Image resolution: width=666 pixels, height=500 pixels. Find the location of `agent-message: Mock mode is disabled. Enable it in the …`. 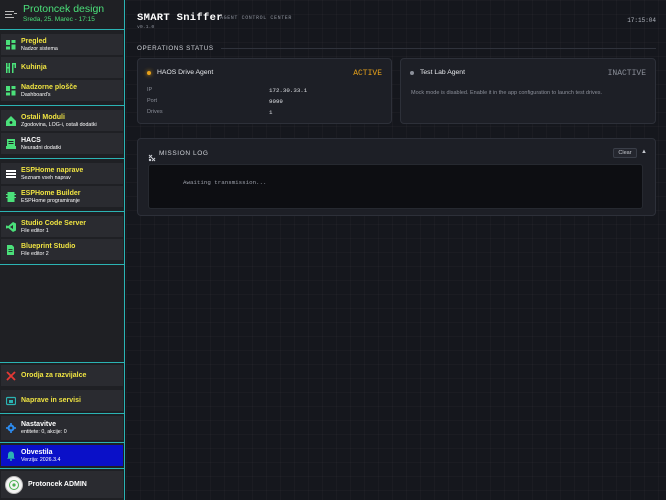

agent-message: Mock mode is disabled. Enable it in the … is located at coordinates (507, 93).